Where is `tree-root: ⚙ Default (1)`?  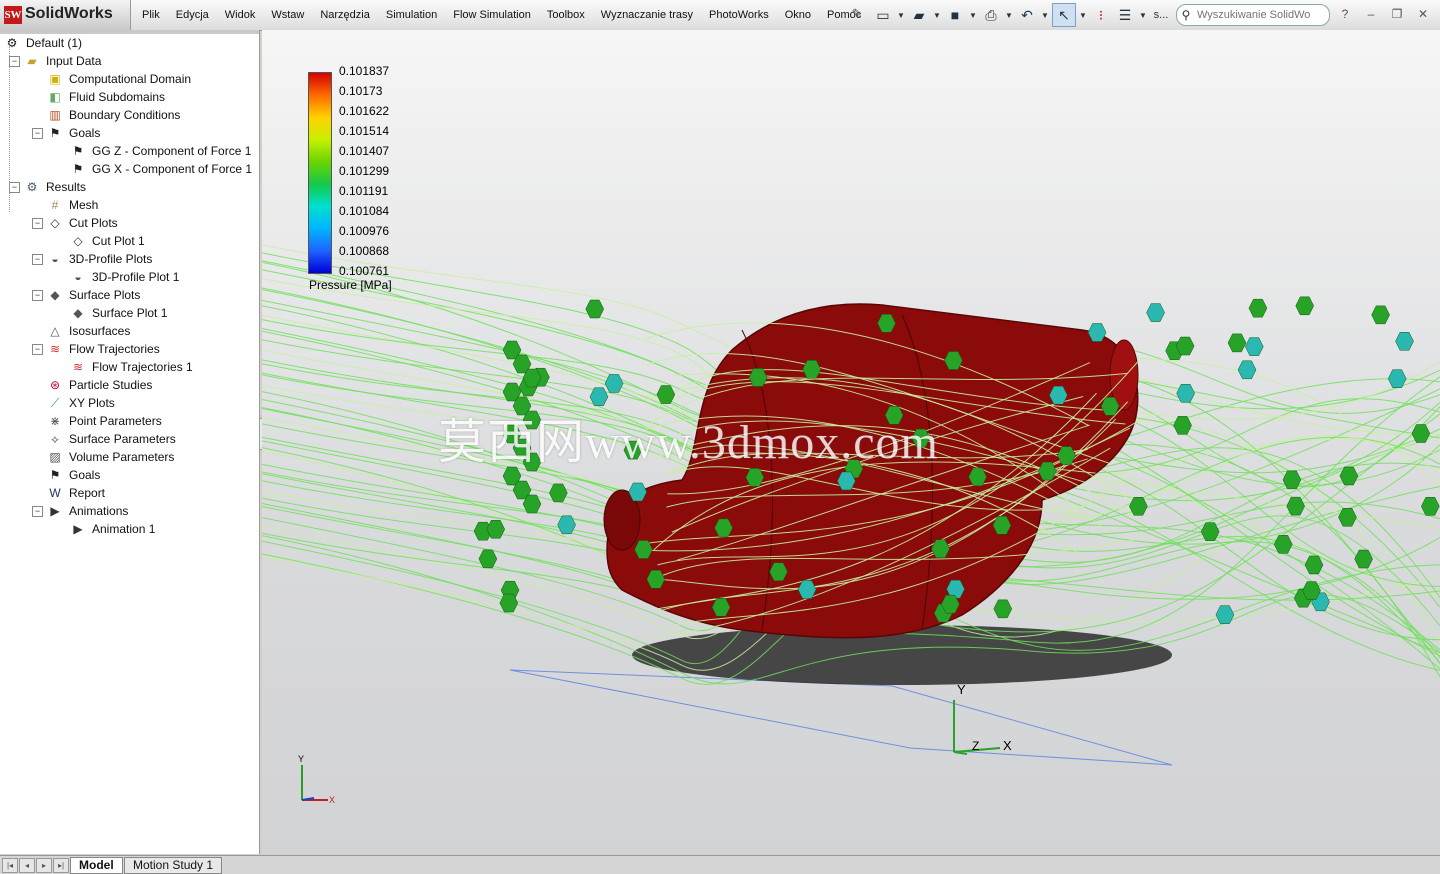
tree-root: ⚙ Default (1) is located at coordinates (43, 43).